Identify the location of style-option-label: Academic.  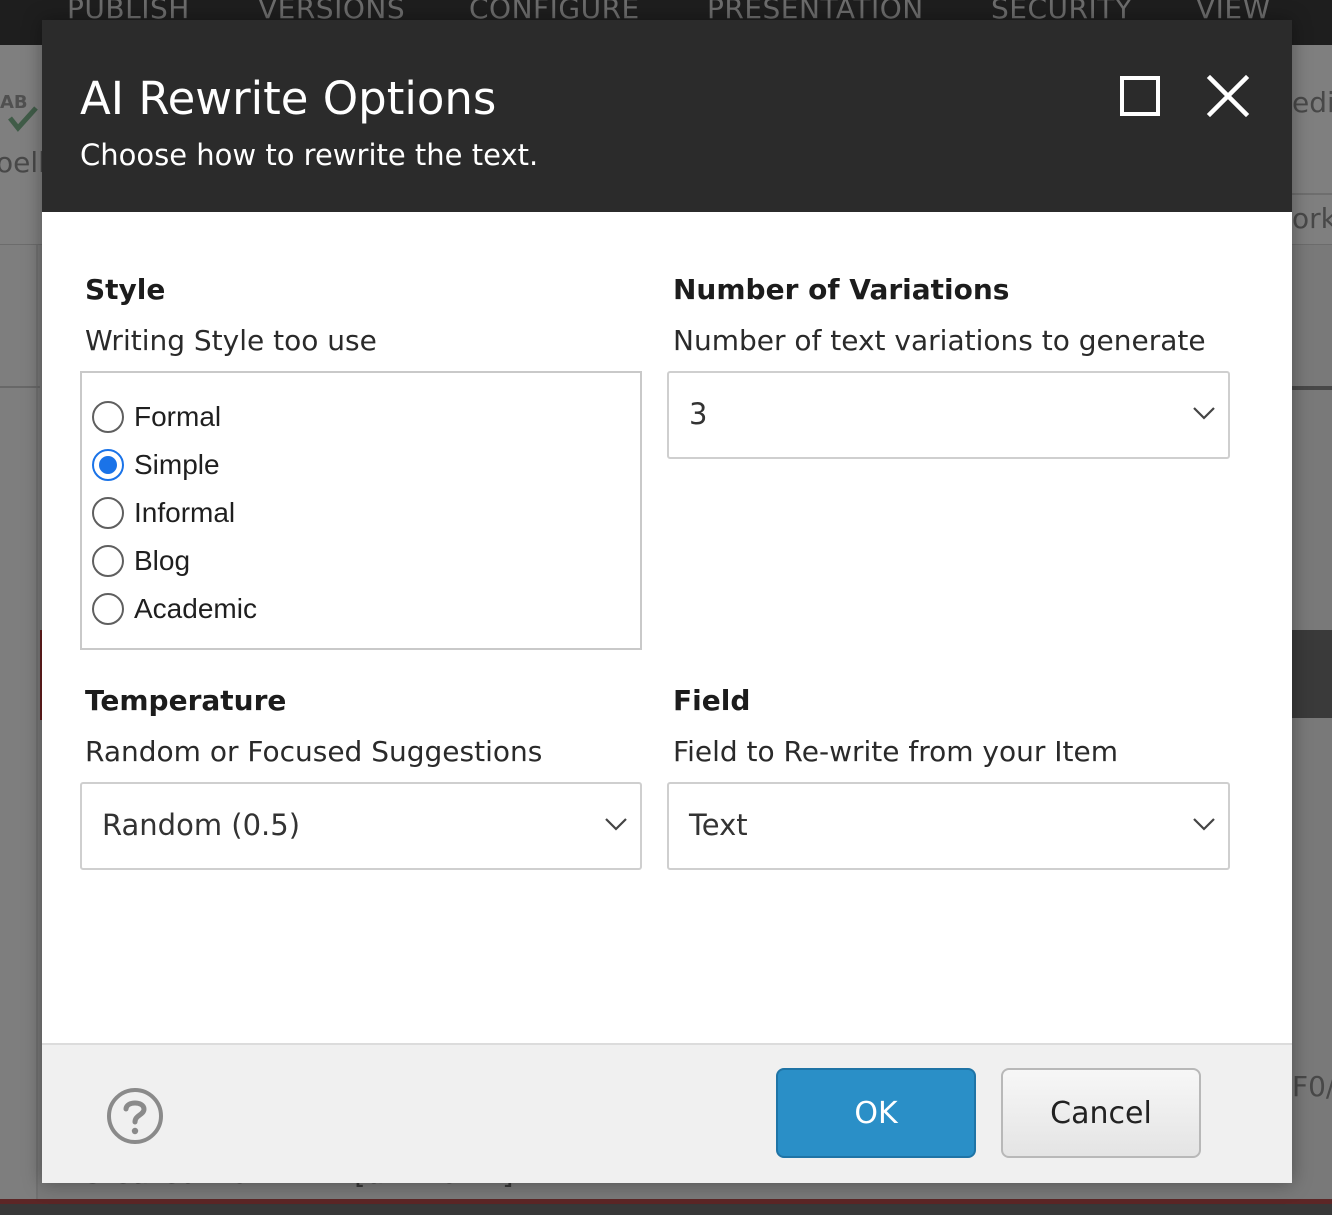
(195, 608).